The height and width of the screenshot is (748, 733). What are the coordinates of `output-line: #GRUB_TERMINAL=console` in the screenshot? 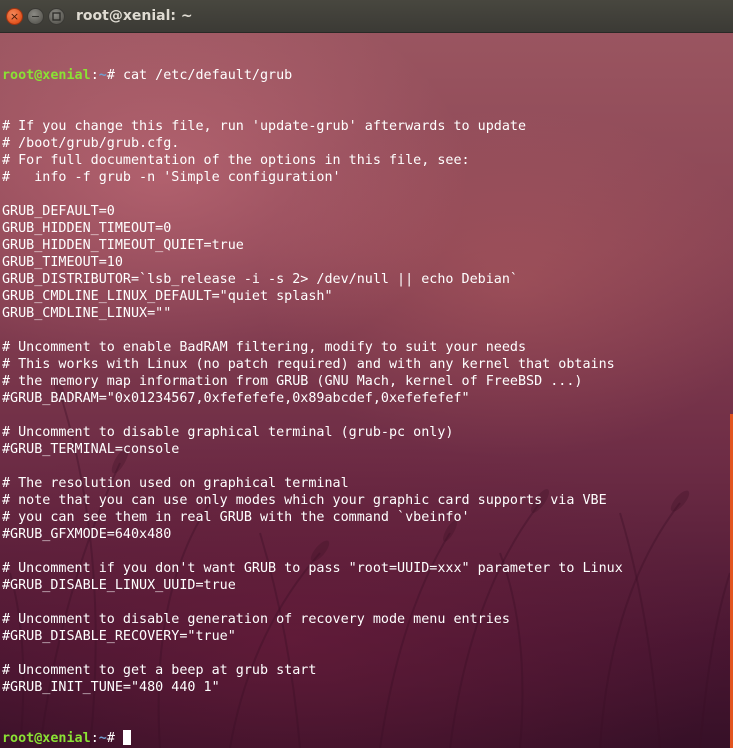 It's located at (91, 449).